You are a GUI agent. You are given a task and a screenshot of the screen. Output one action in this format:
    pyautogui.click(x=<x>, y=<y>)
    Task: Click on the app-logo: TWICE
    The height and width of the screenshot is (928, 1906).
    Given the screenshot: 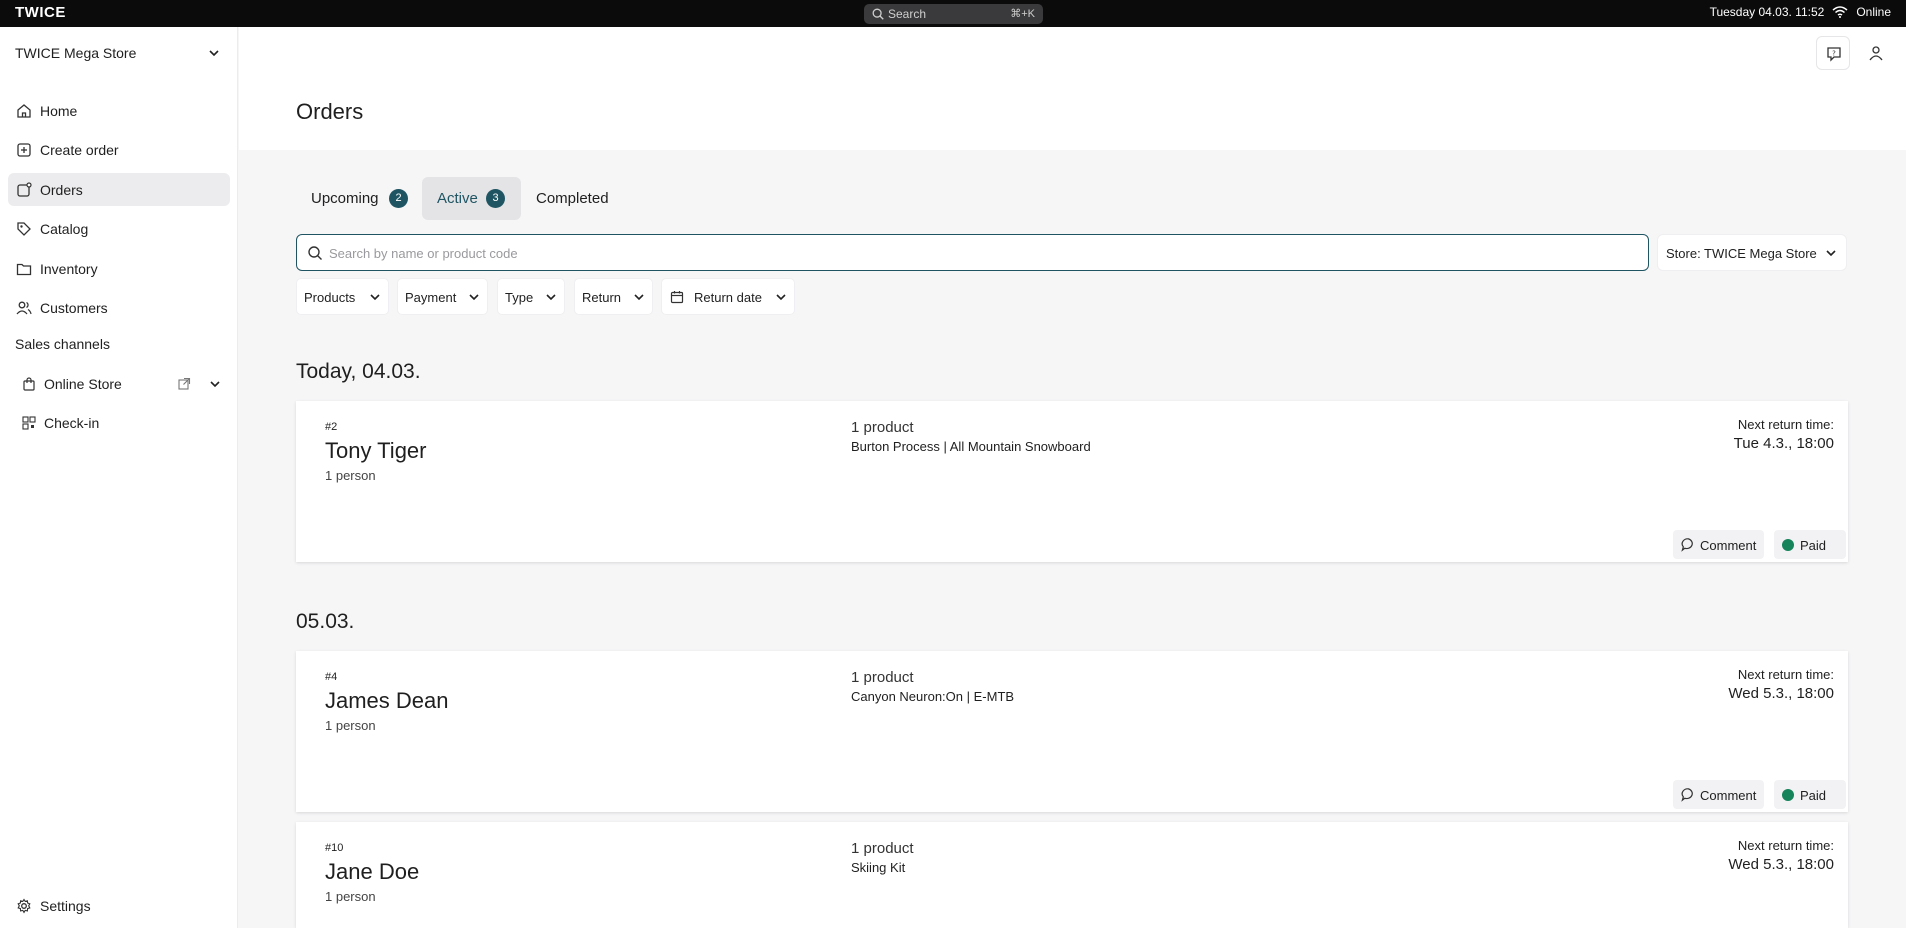 What is the action you would take?
    pyautogui.click(x=40, y=12)
    